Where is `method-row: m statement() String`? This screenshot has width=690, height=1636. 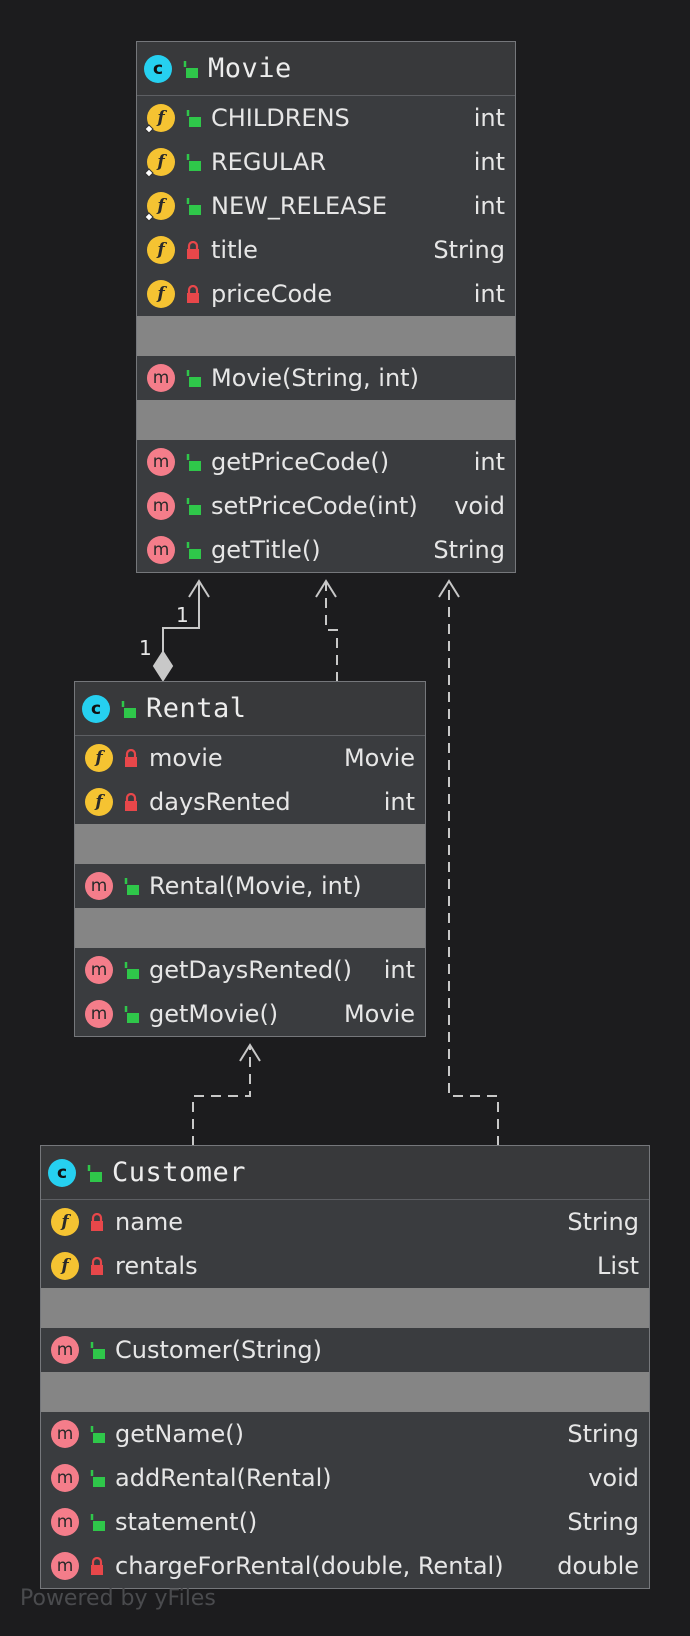
method-row: m statement() String is located at coordinates (345, 1522).